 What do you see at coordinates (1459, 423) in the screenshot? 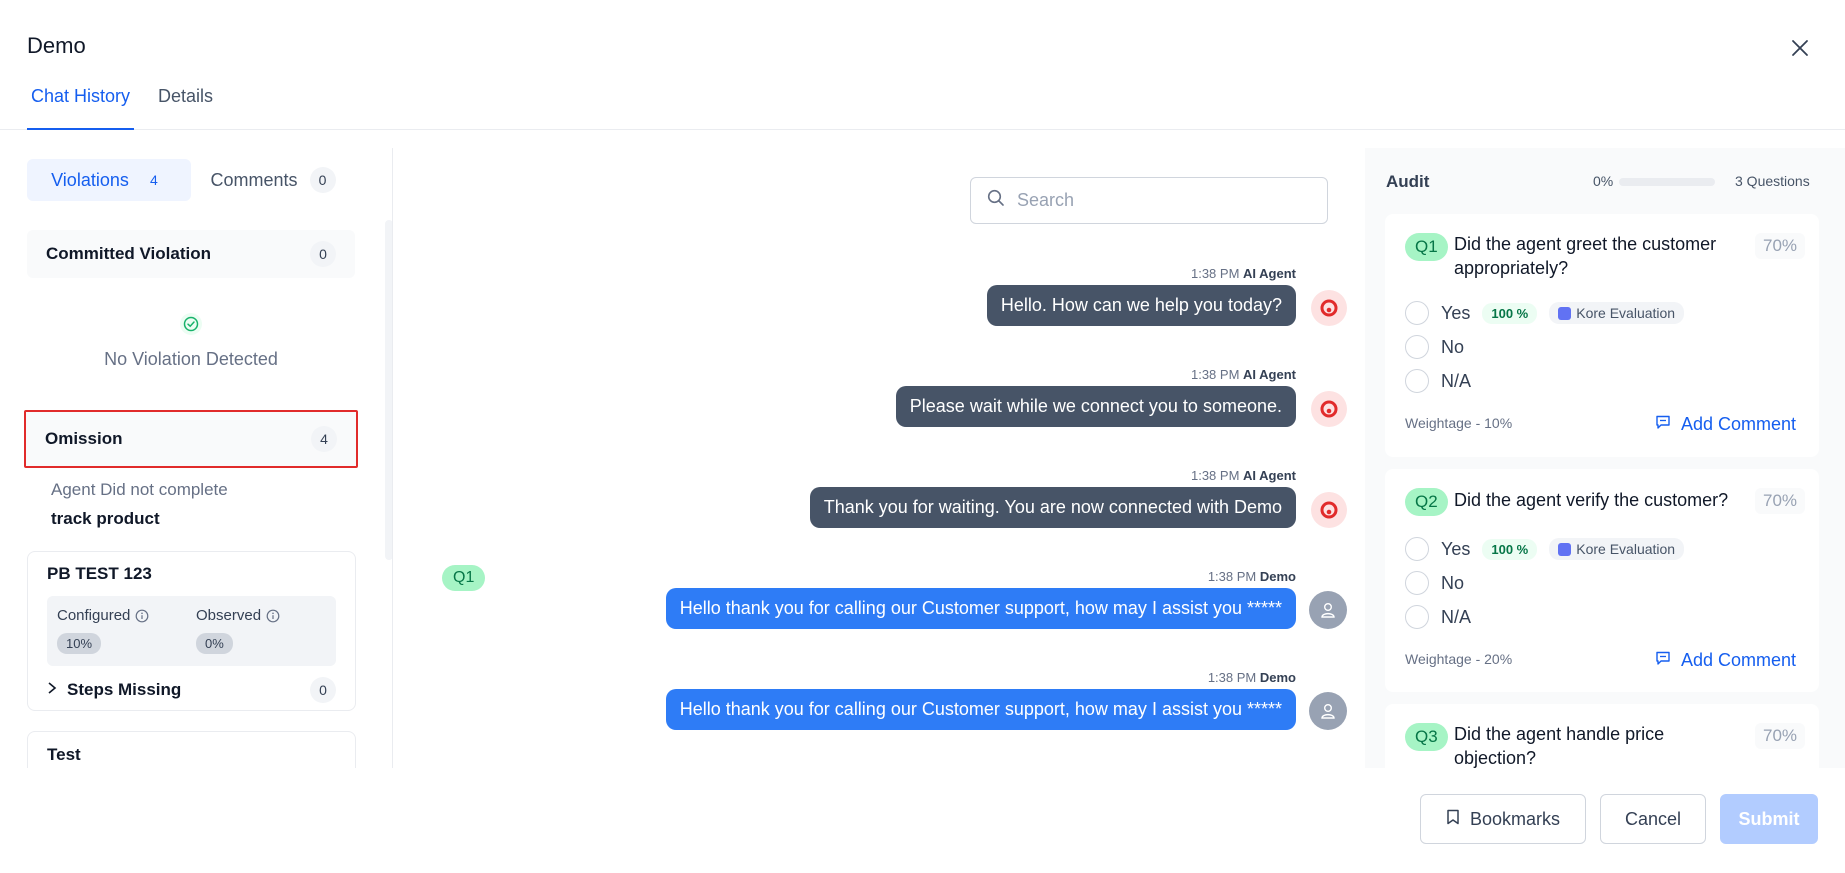
I see `weightage-label: Weightage - 10%` at bounding box center [1459, 423].